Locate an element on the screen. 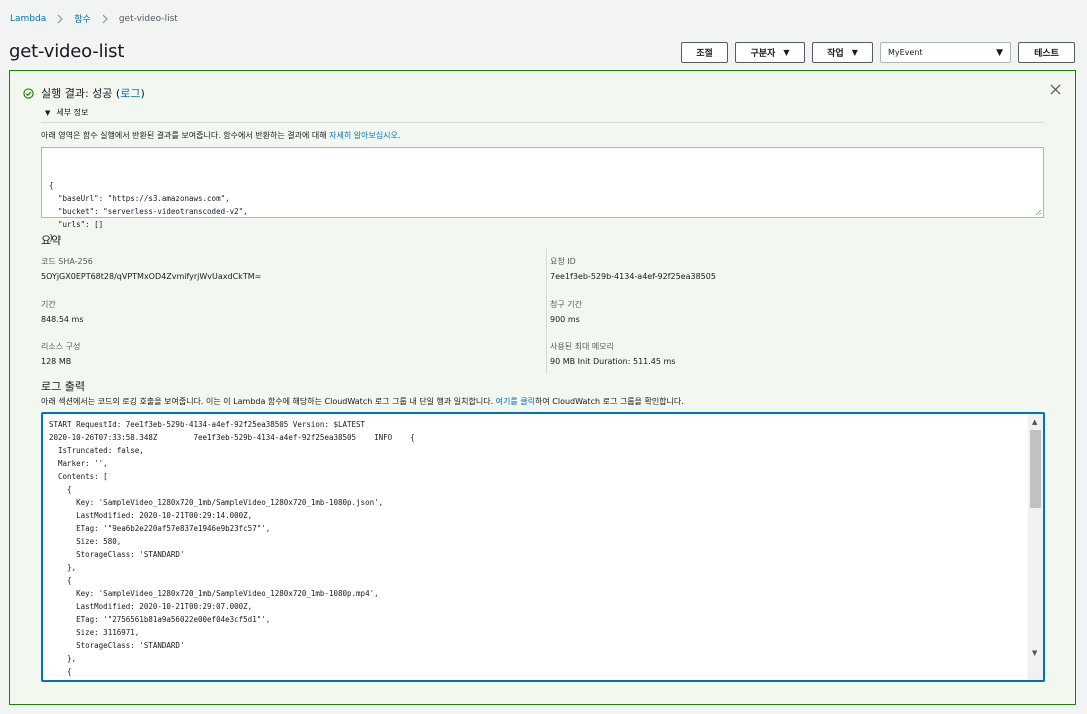  adjust-button-label: 조절 is located at coordinates (704, 54).